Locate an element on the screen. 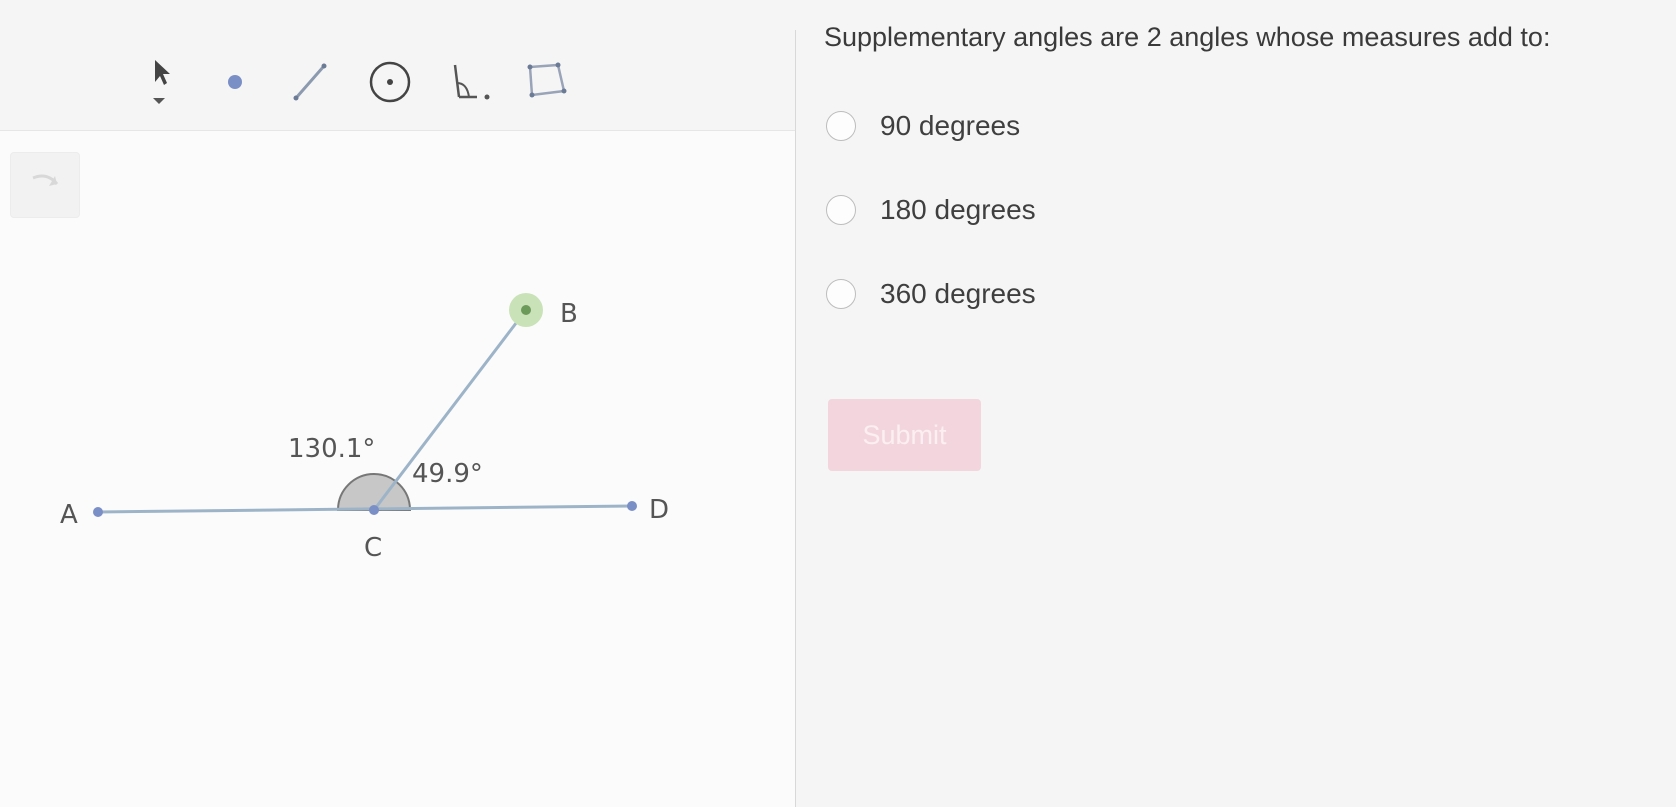 The image size is (1676, 807). option-label: 180 degrees is located at coordinates (958, 209).